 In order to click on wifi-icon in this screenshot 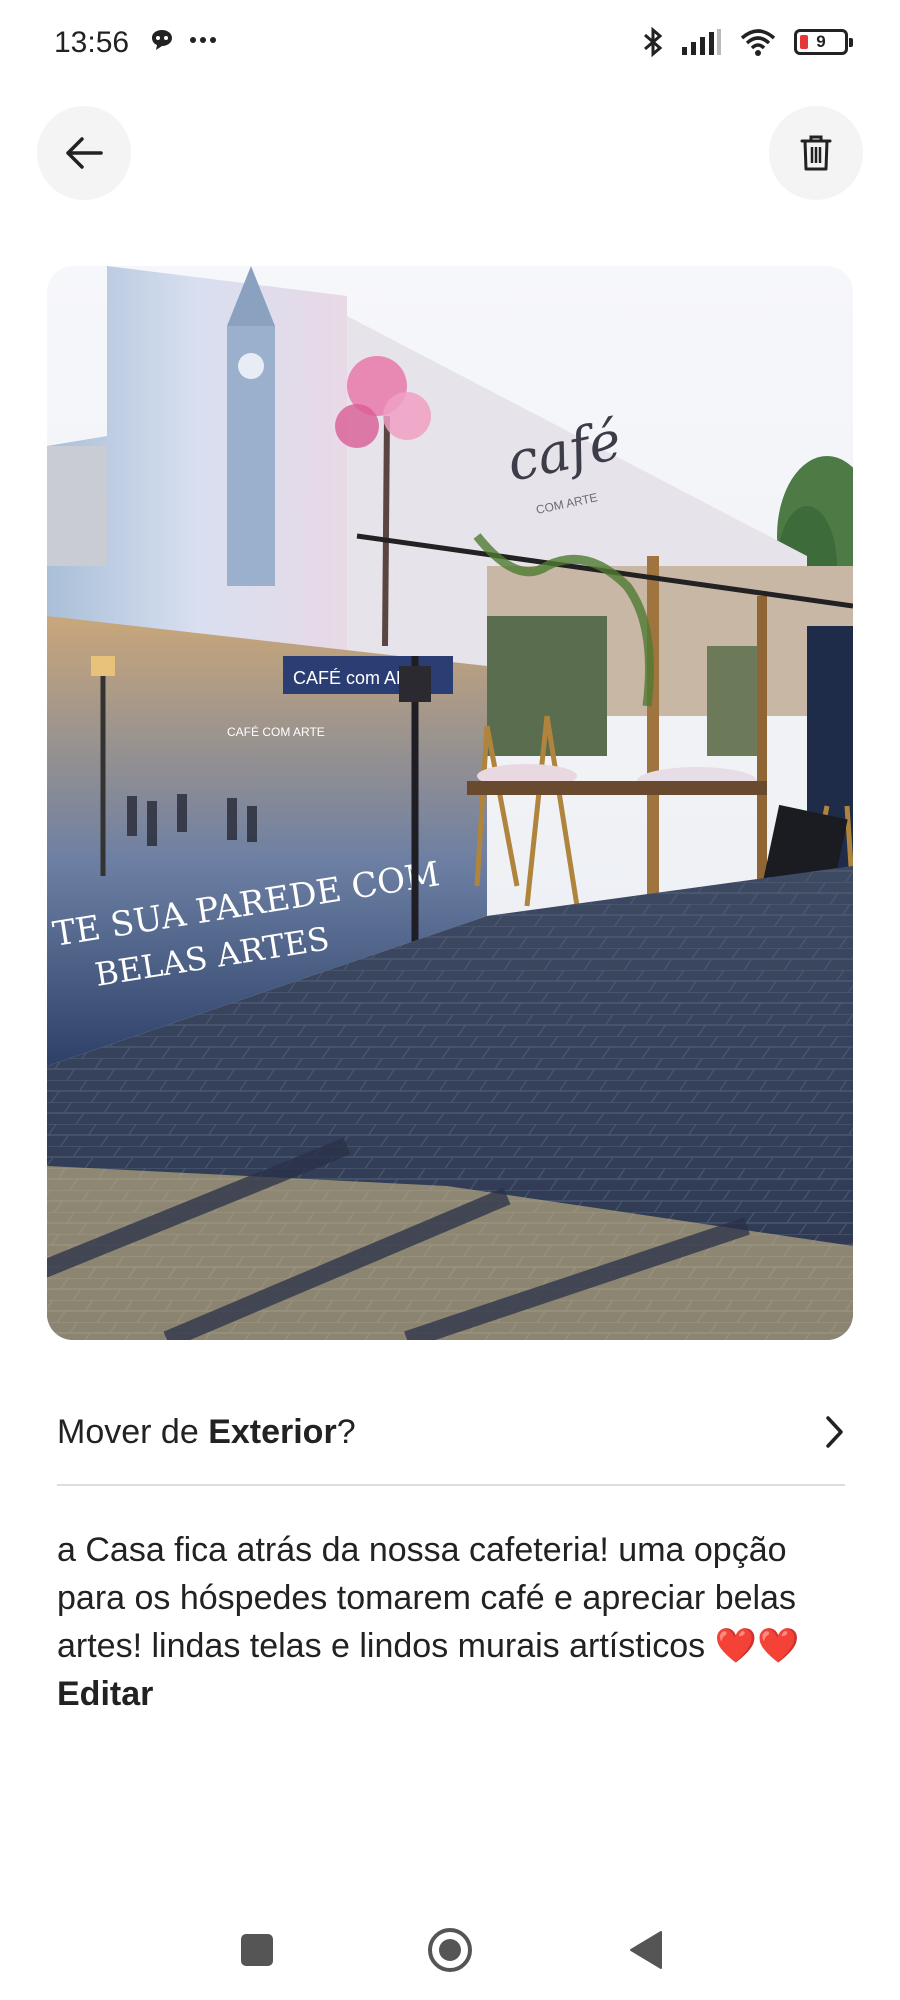, I will do `click(758, 42)`.